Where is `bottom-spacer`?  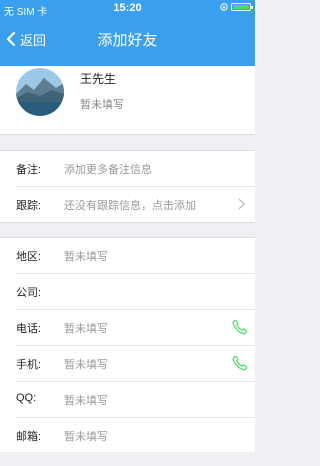 bottom-spacer is located at coordinates (127, 459).